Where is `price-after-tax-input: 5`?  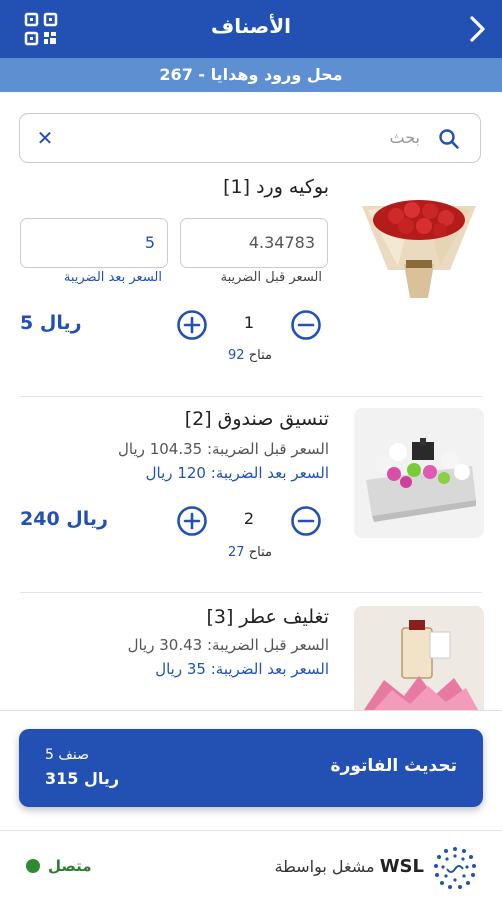
price-after-tax-input: 5 is located at coordinates (94, 243).